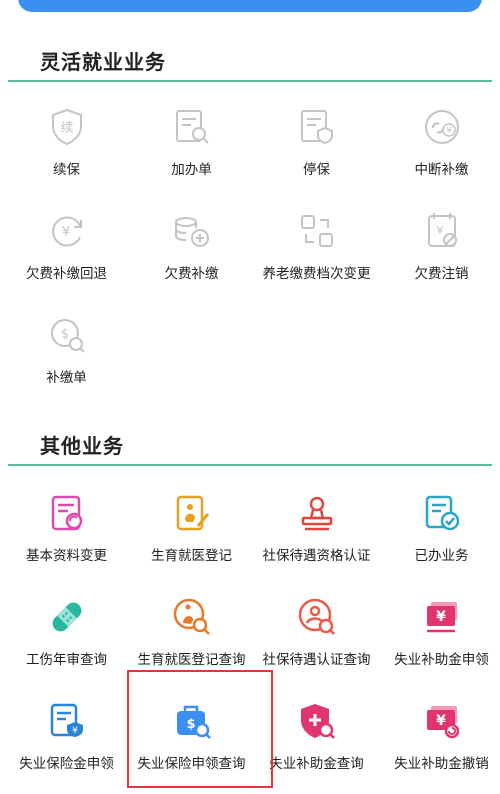 This screenshot has width=500, height=794. I want to click on tile-add-form: 加办单, so click(191, 150).